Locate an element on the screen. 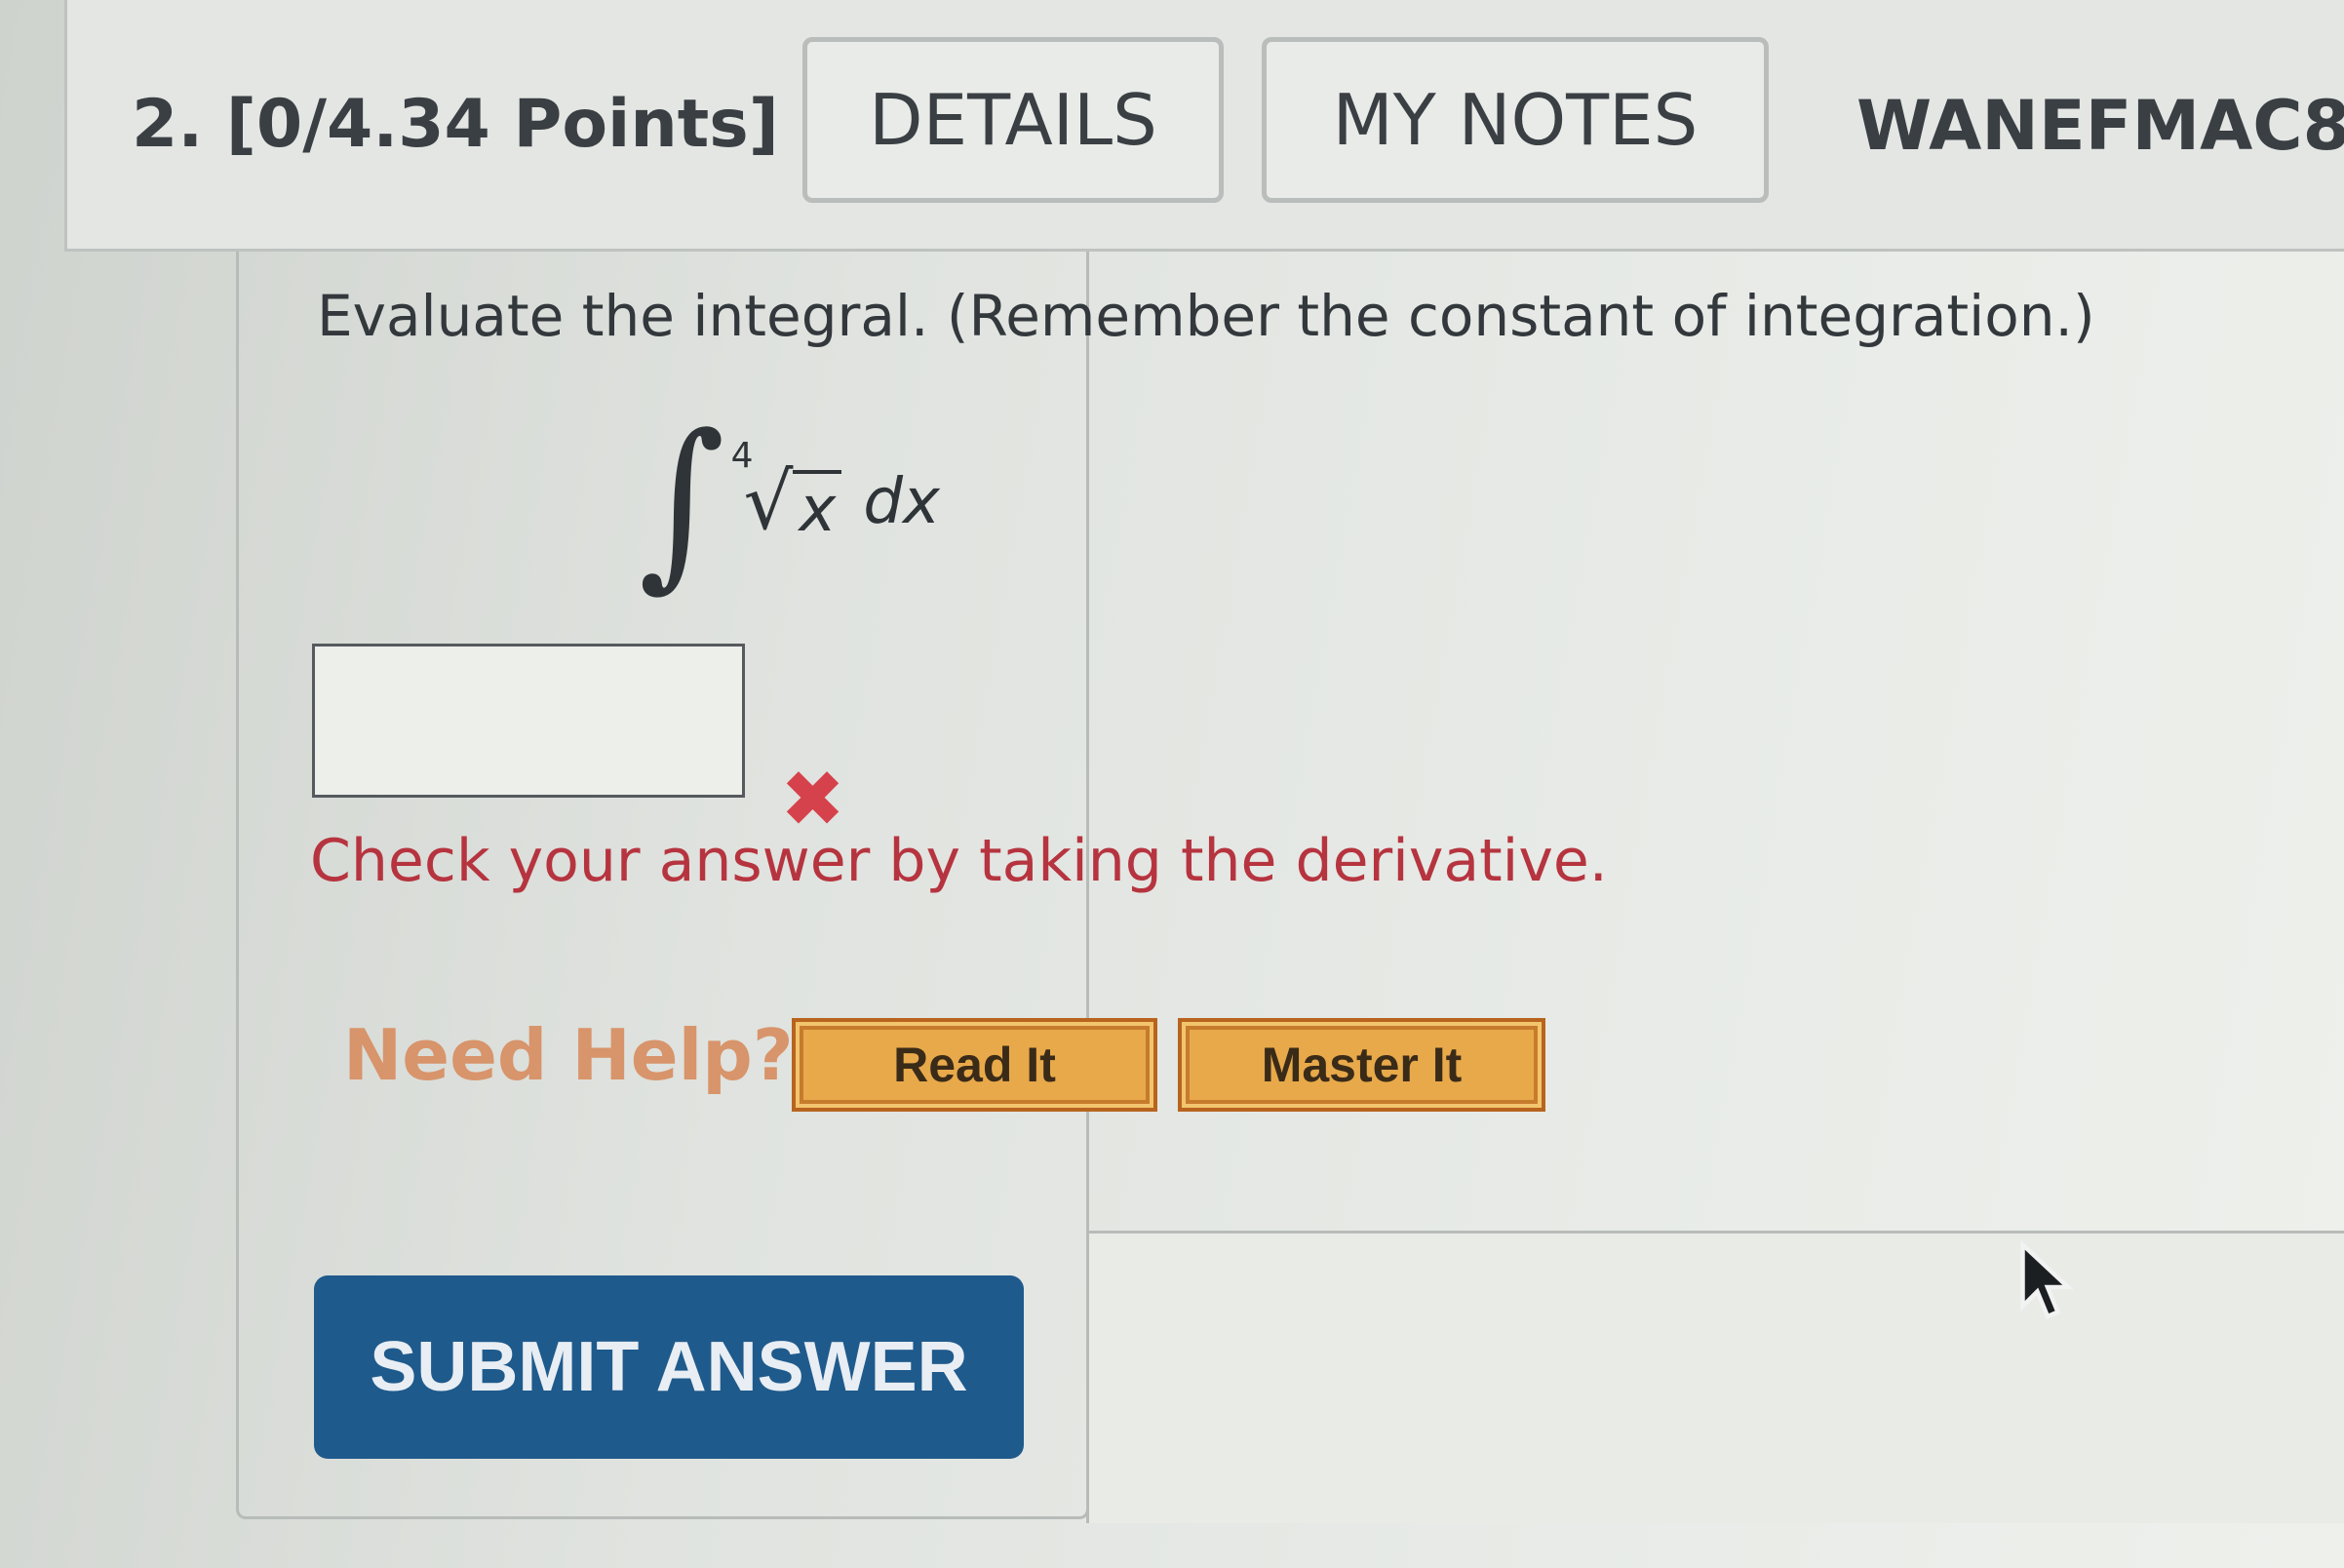 This screenshot has height=1568, width=2344. submit-answer-button: SUBMIT ANSWER is located at coordinates (669, 1367).